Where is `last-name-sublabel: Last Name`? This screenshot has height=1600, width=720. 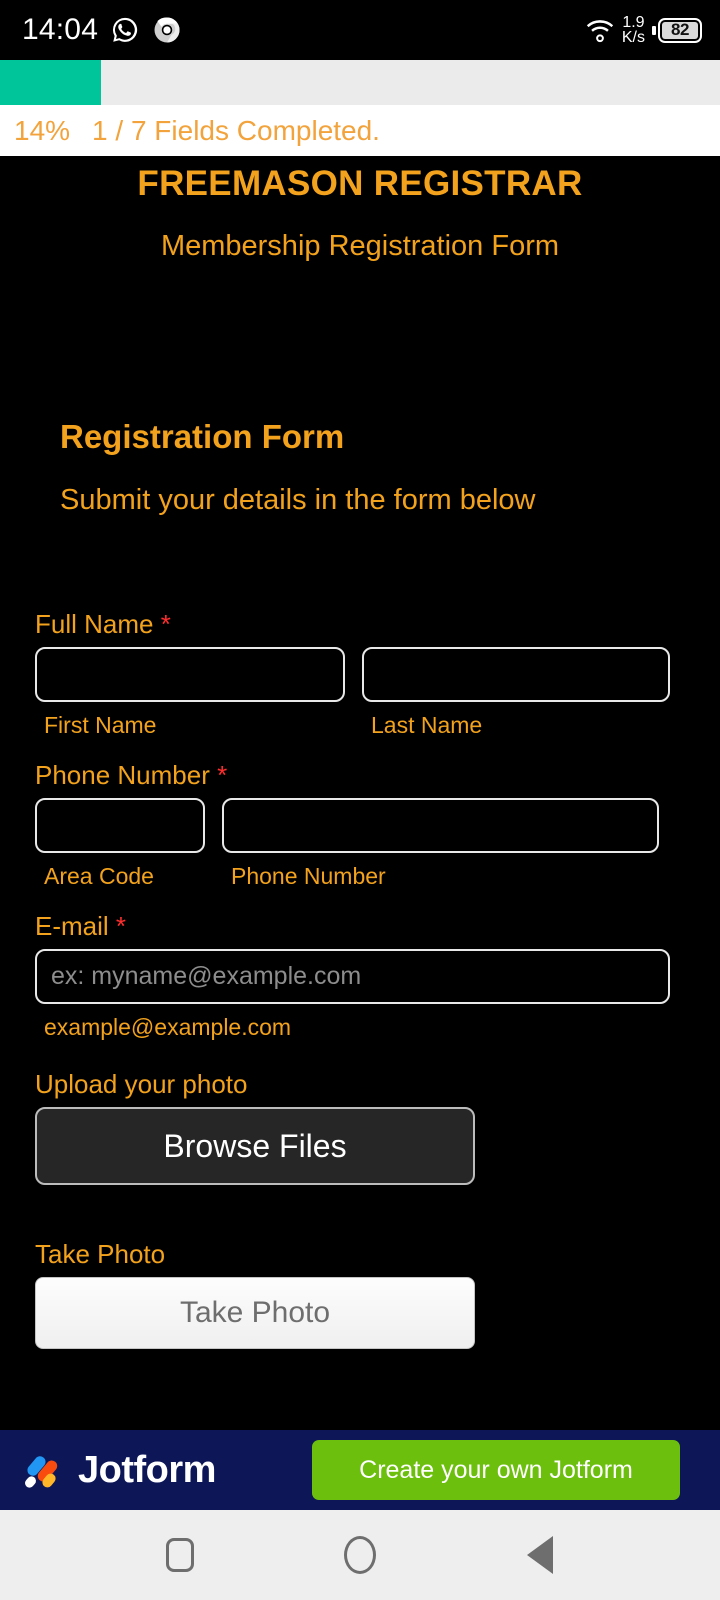
last-name-sublabel: Last Name is located at coordinates (427, 725).